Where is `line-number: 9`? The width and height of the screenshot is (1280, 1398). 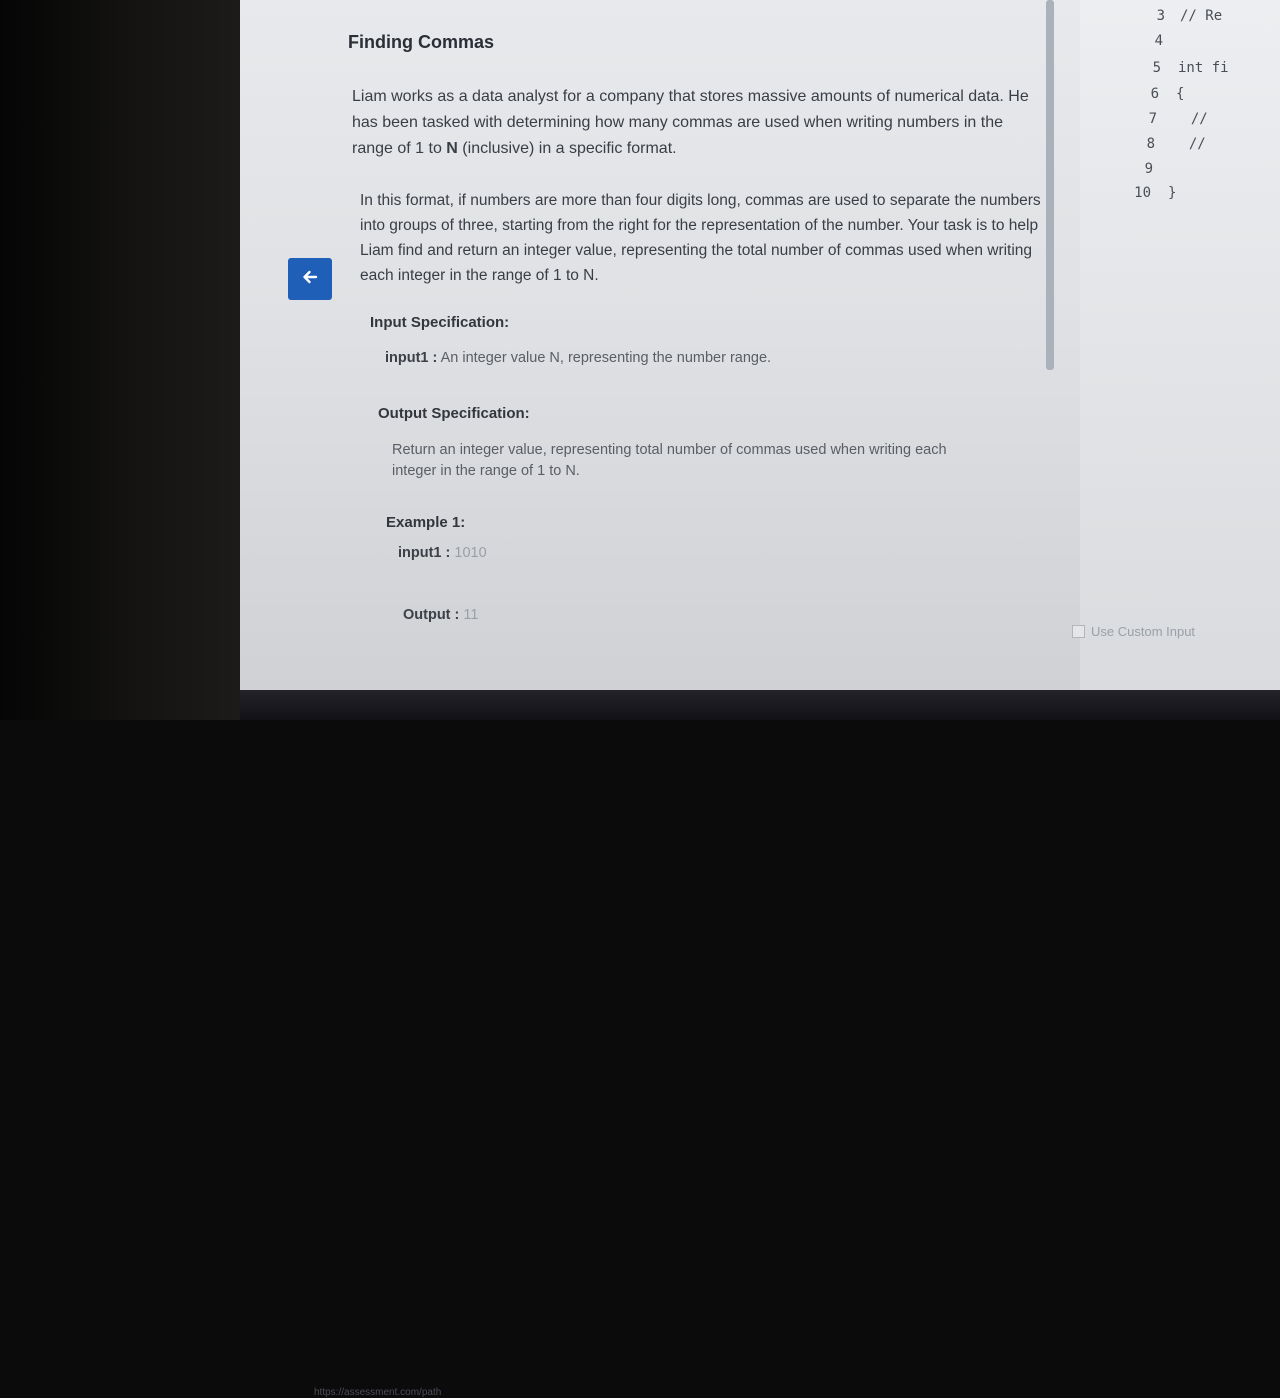
line-number: 9 is located at coordinates (1148, 169).